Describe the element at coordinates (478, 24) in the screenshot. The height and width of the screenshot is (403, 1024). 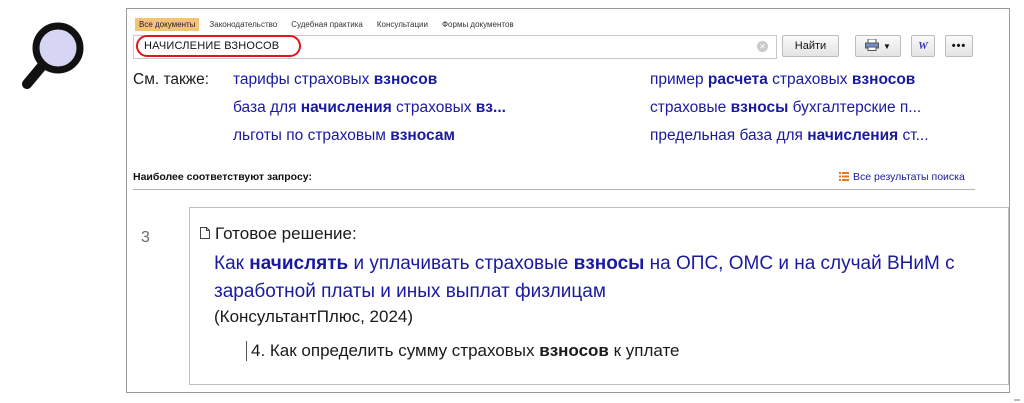
I see `tab-document-forms: Формы документов` at that location.